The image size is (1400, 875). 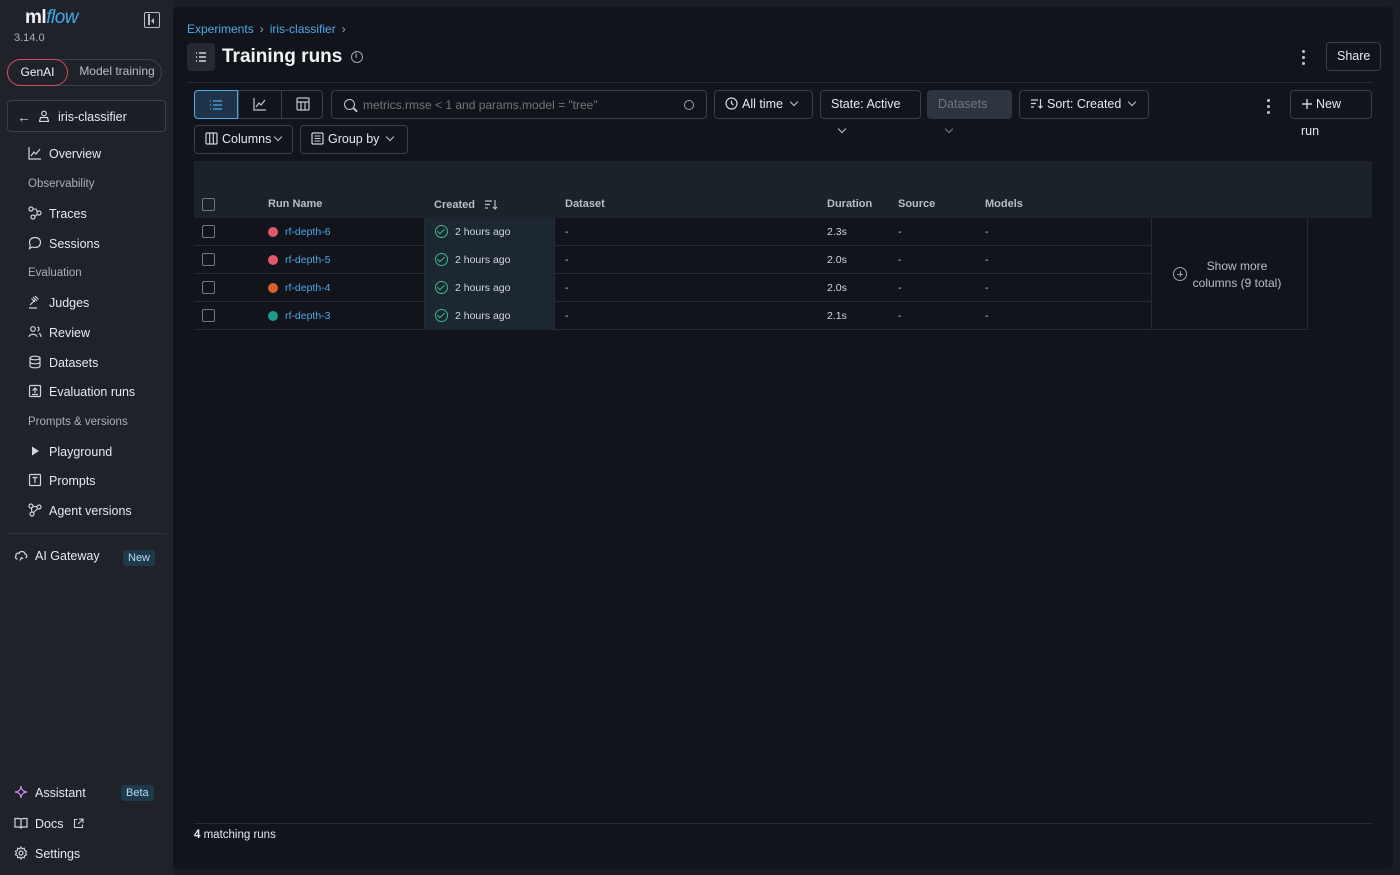 I want to click on header-divider, so click(x=780, y=82).